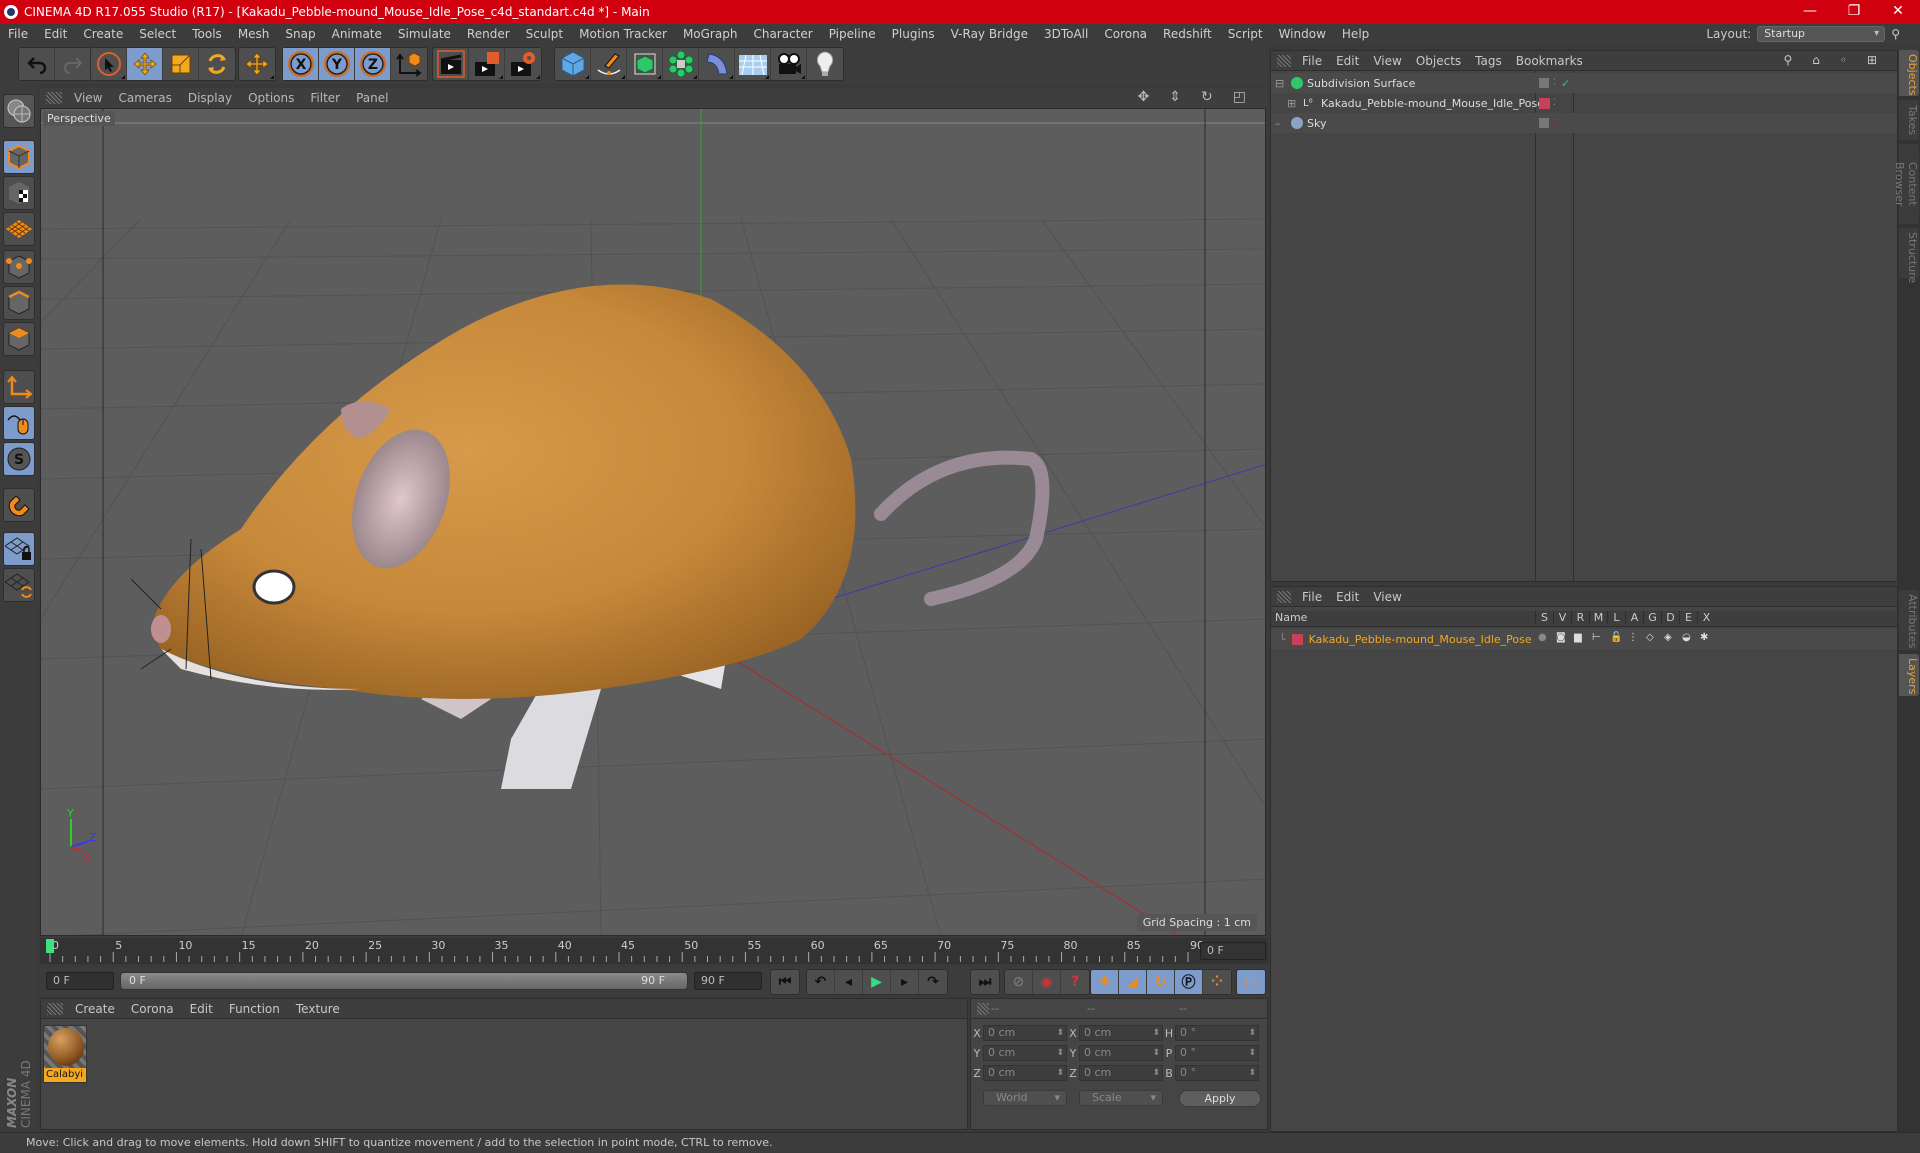 The image size is (1920, 1153). Describe the element at coordinates (1580, 617) in the screenshot. I see `column-r: R` at that location.